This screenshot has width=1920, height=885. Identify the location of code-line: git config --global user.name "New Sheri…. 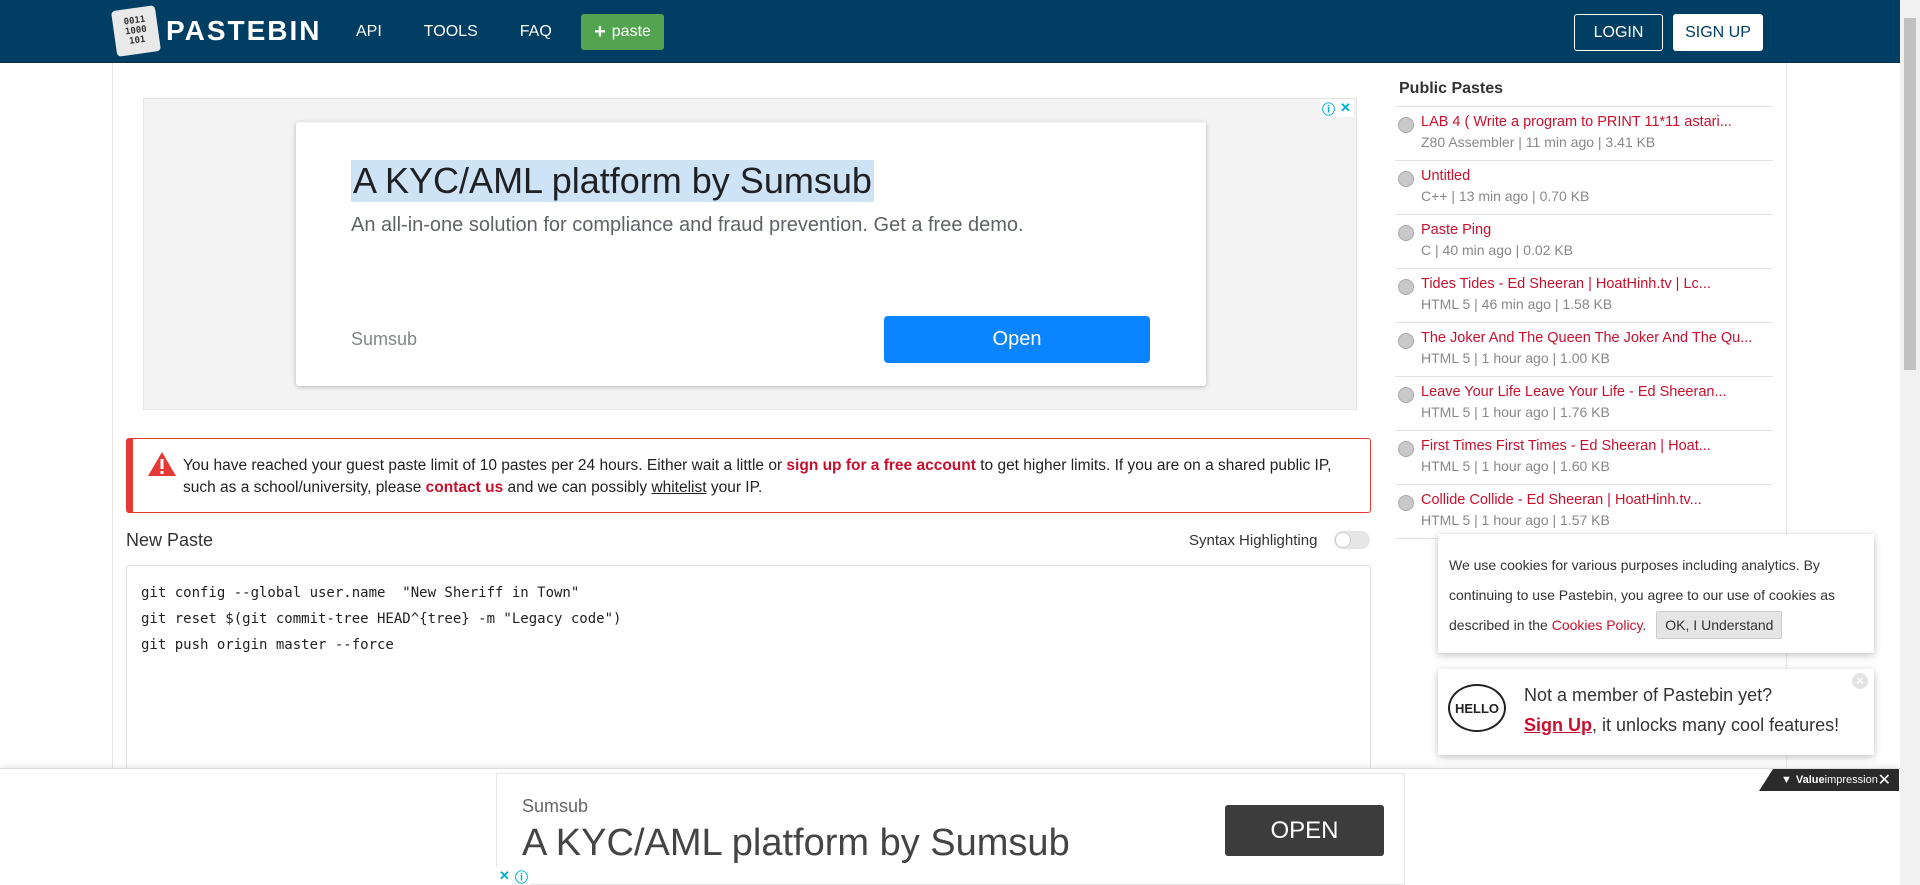
(360, 593).